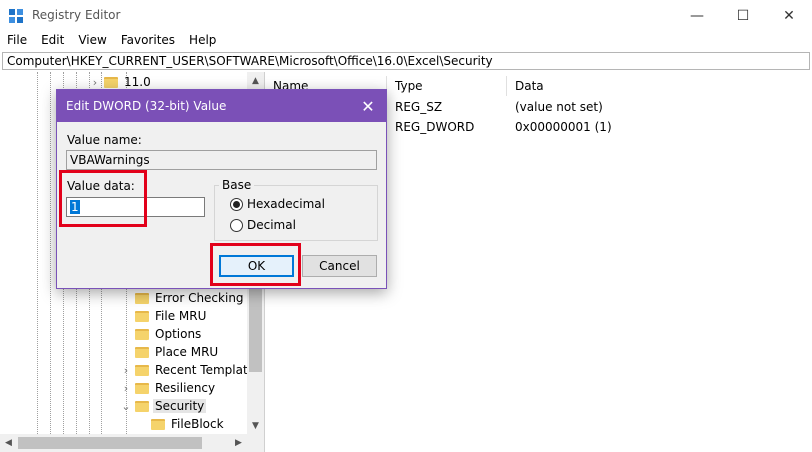 This screenshot has height=452, width=812. What do you see at coordinates (221, 160) in the screenshot?
I see `value-name-field: VBAWarnings` at bounding box center [221, 160].